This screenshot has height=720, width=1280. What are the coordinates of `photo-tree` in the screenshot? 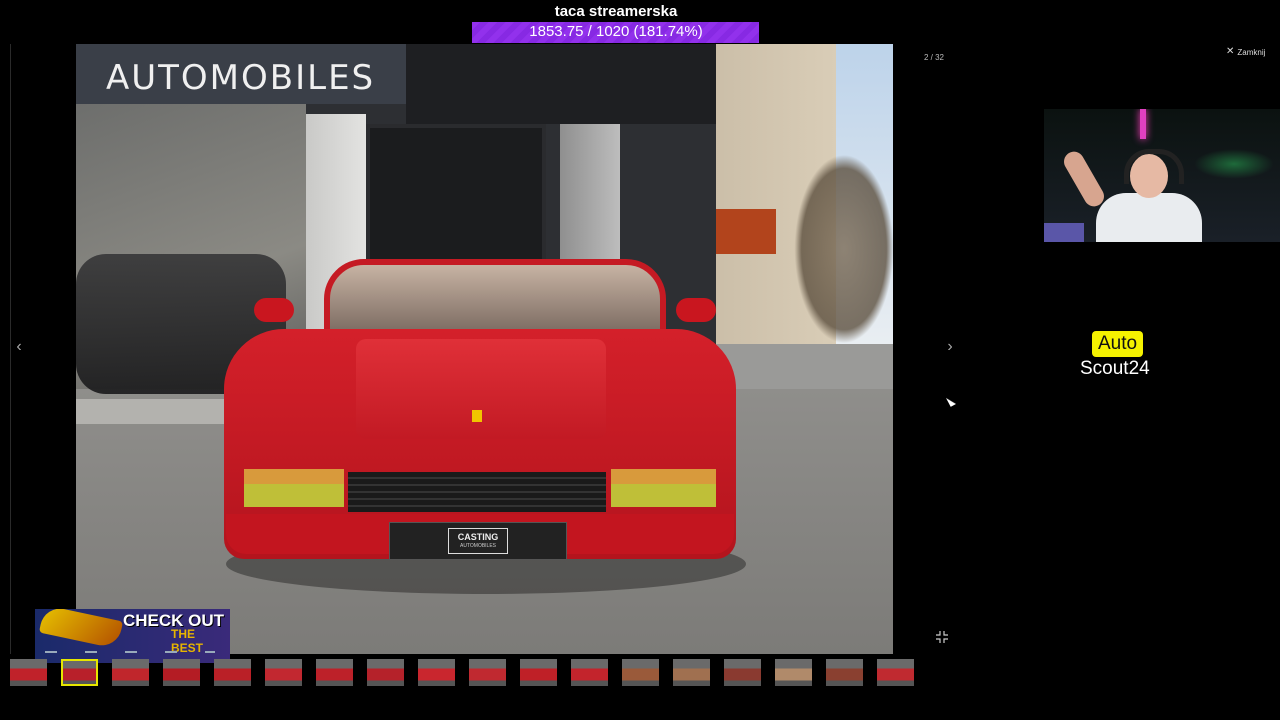 It's located at (843, 249).